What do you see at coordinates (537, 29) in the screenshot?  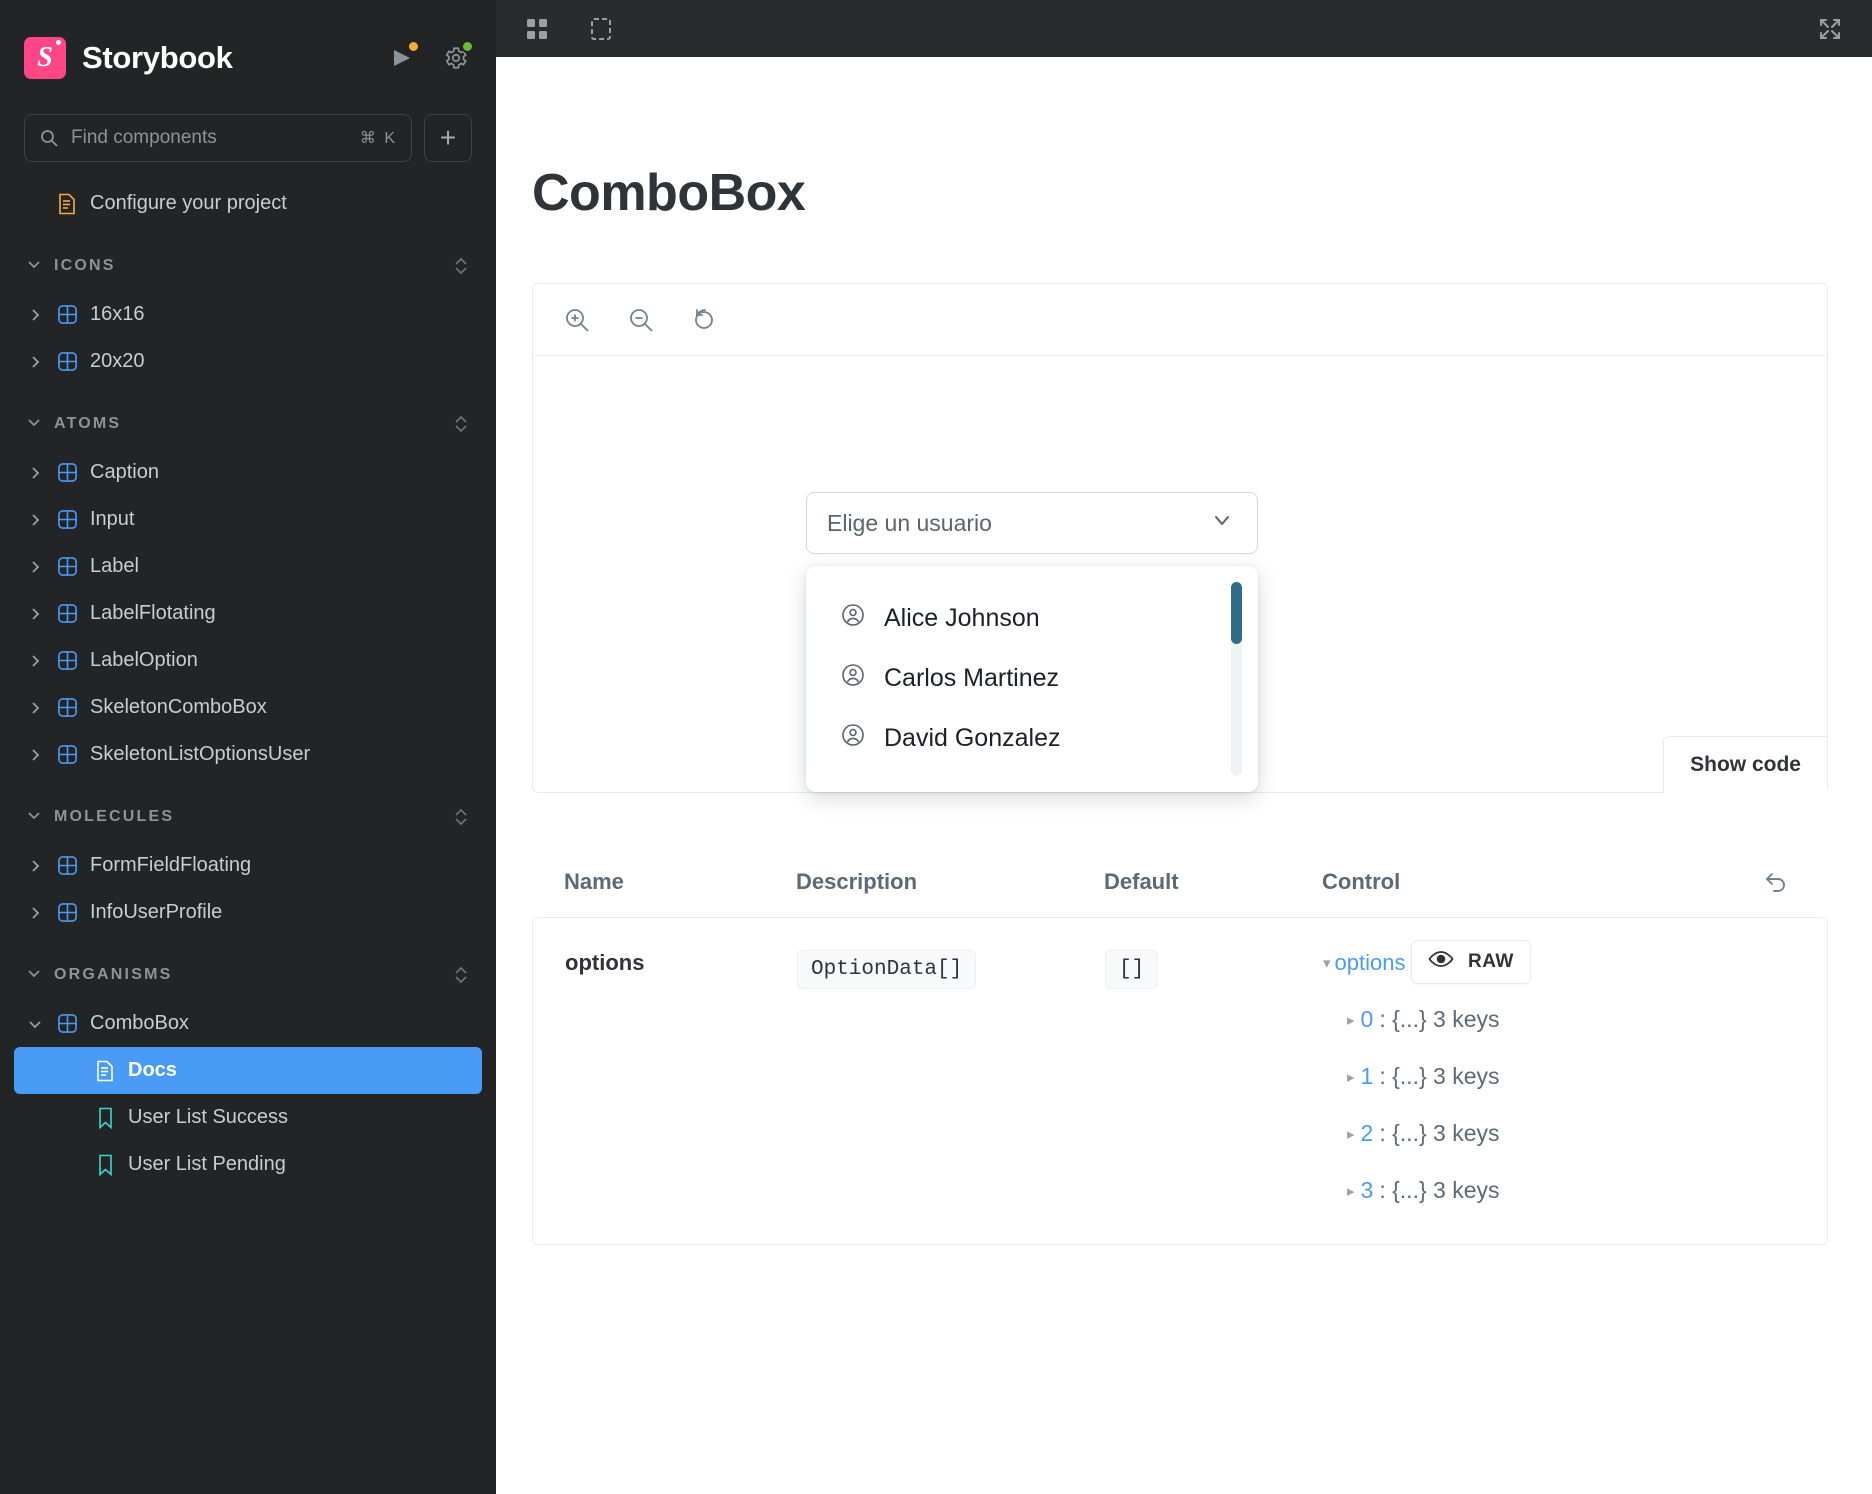 I see `grid-view-icon` at bounding box center [537, 29].